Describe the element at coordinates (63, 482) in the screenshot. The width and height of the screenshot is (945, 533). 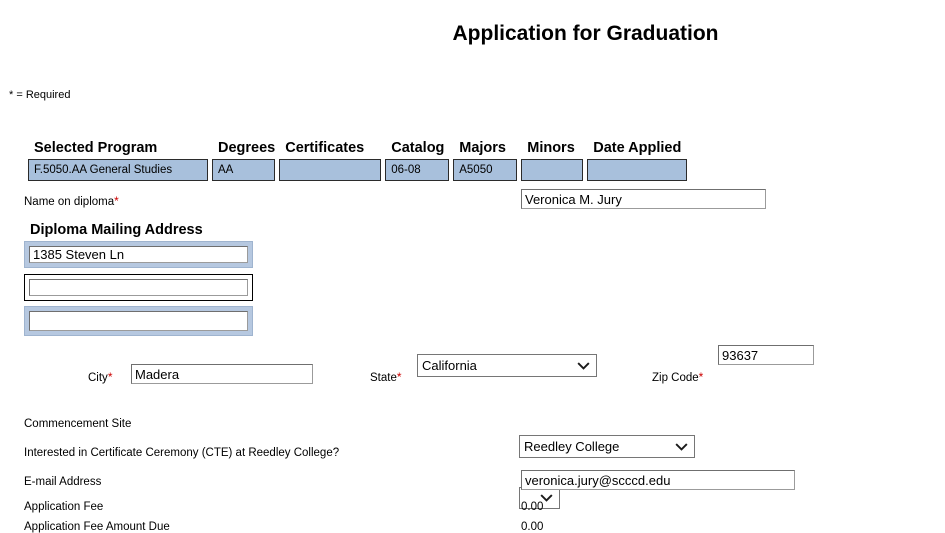
I see `email-address-label: E-mail Address` at that location.